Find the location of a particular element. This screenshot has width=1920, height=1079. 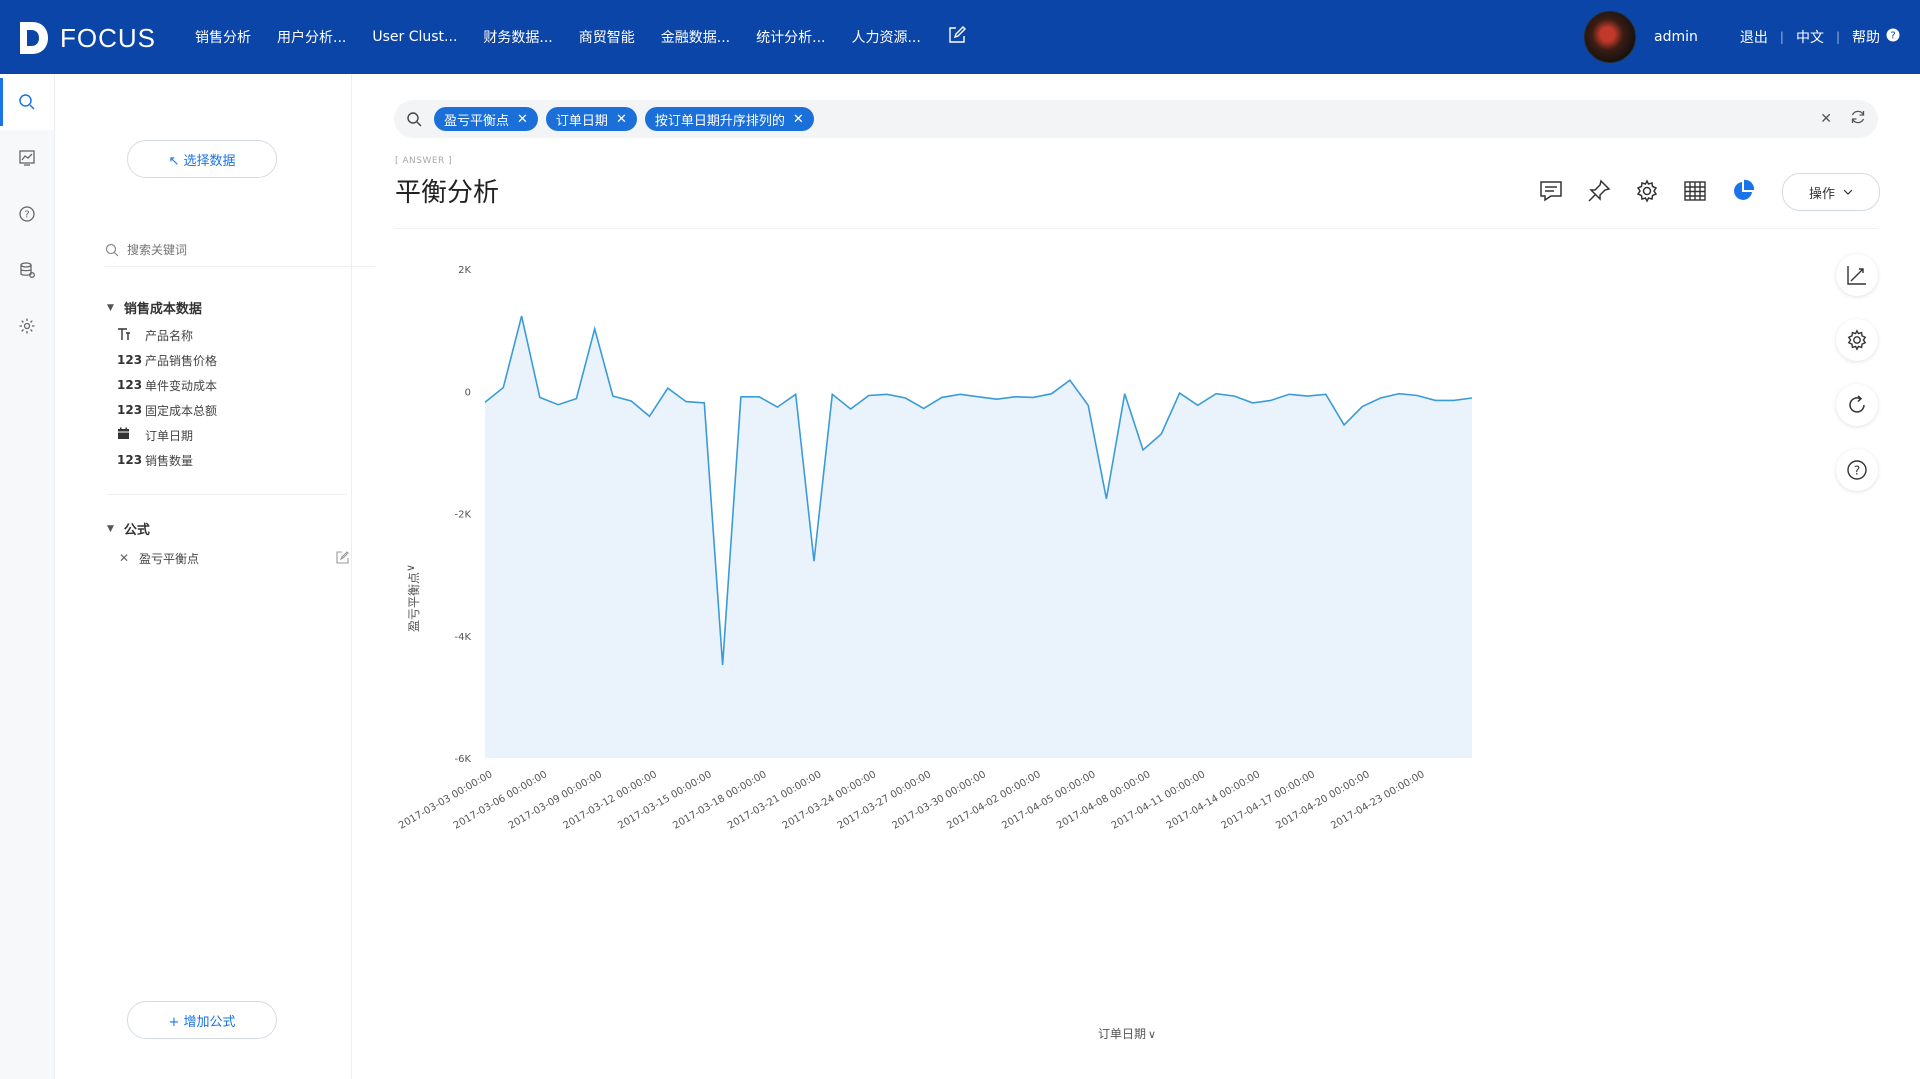

axis-icon is located at coordinates (1856, 275).